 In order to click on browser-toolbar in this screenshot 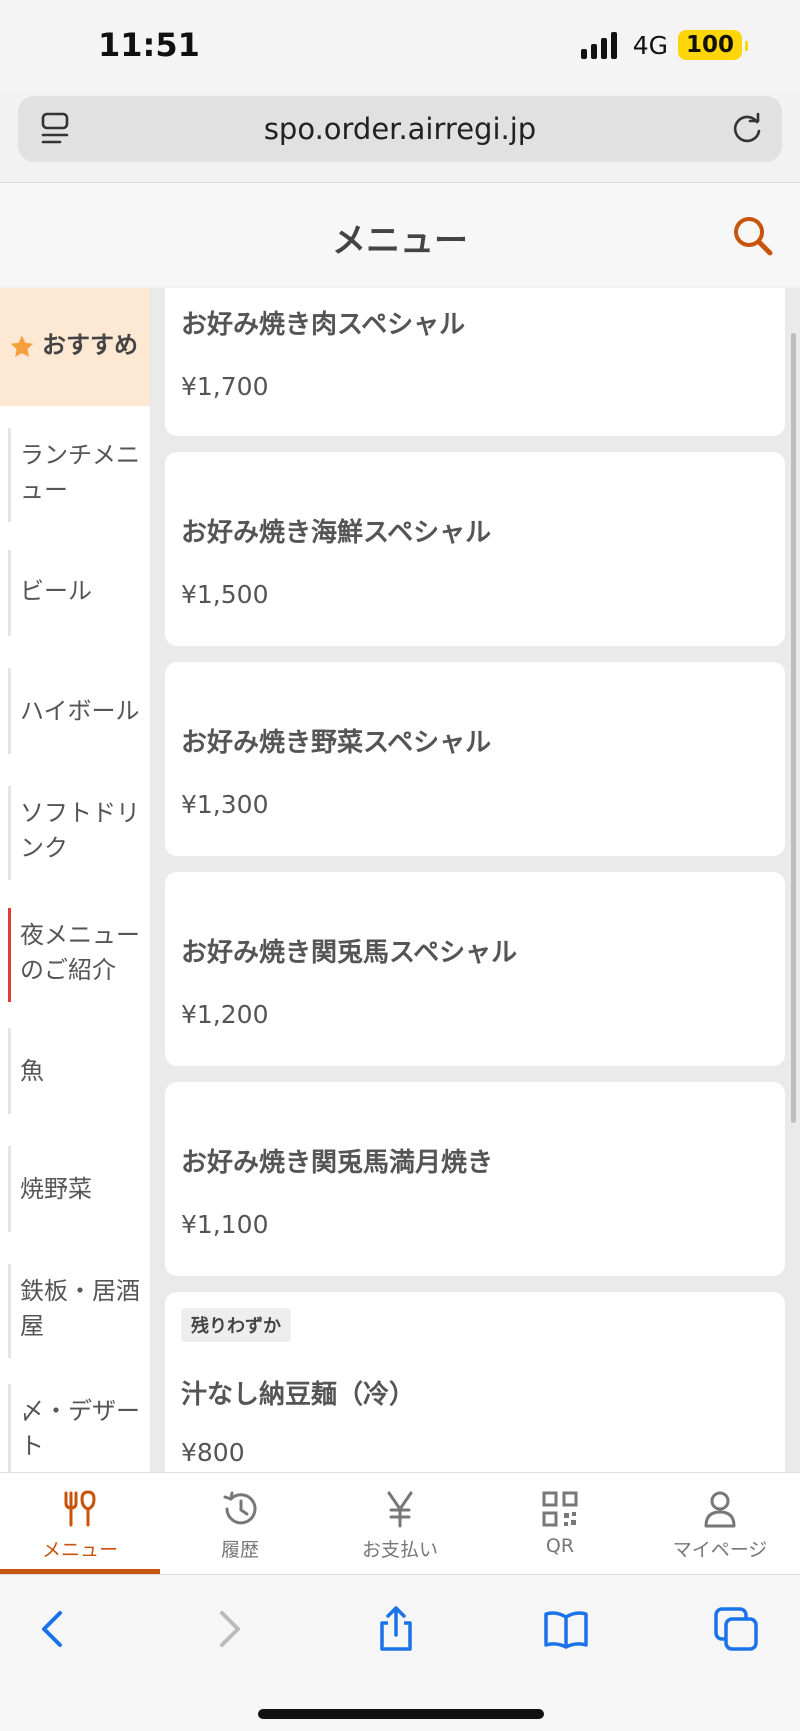, I will do `click(400, 1652)`.